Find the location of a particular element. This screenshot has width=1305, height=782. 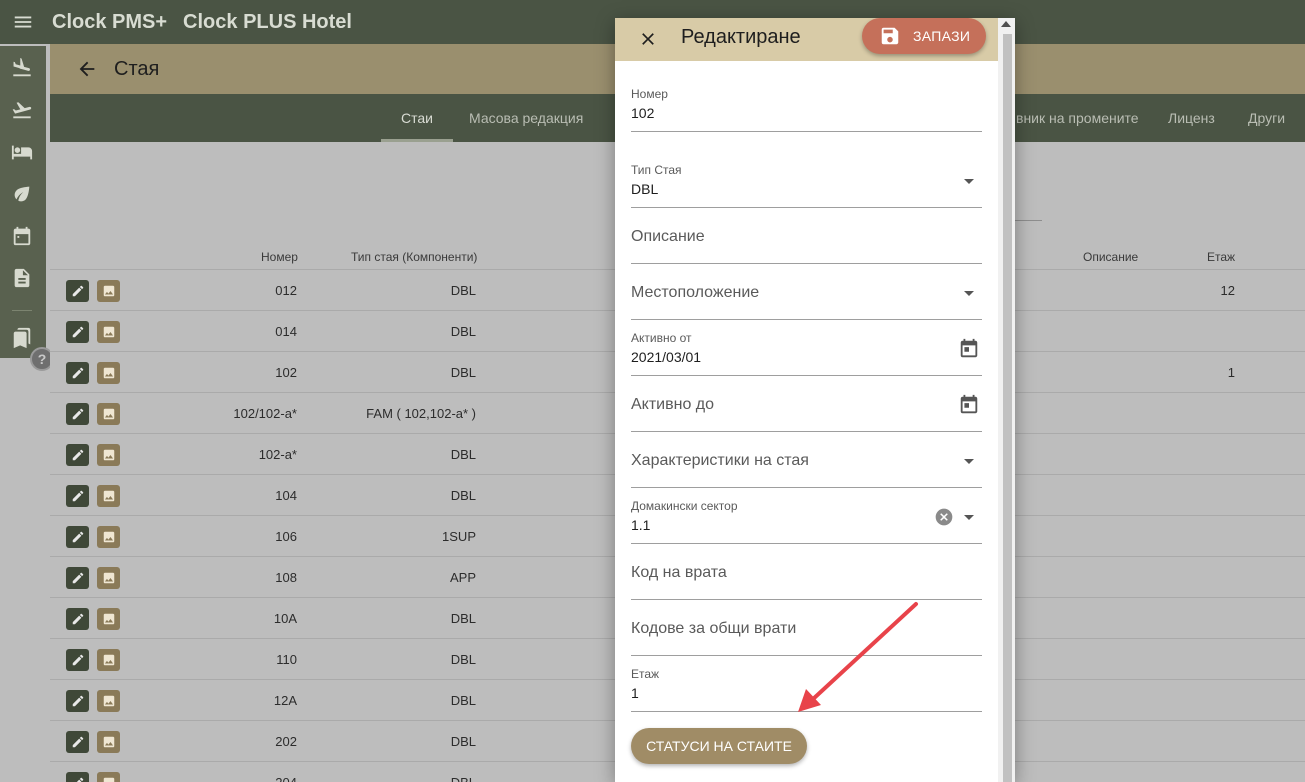

room-number: 012 is located at coordinates (286, 290).